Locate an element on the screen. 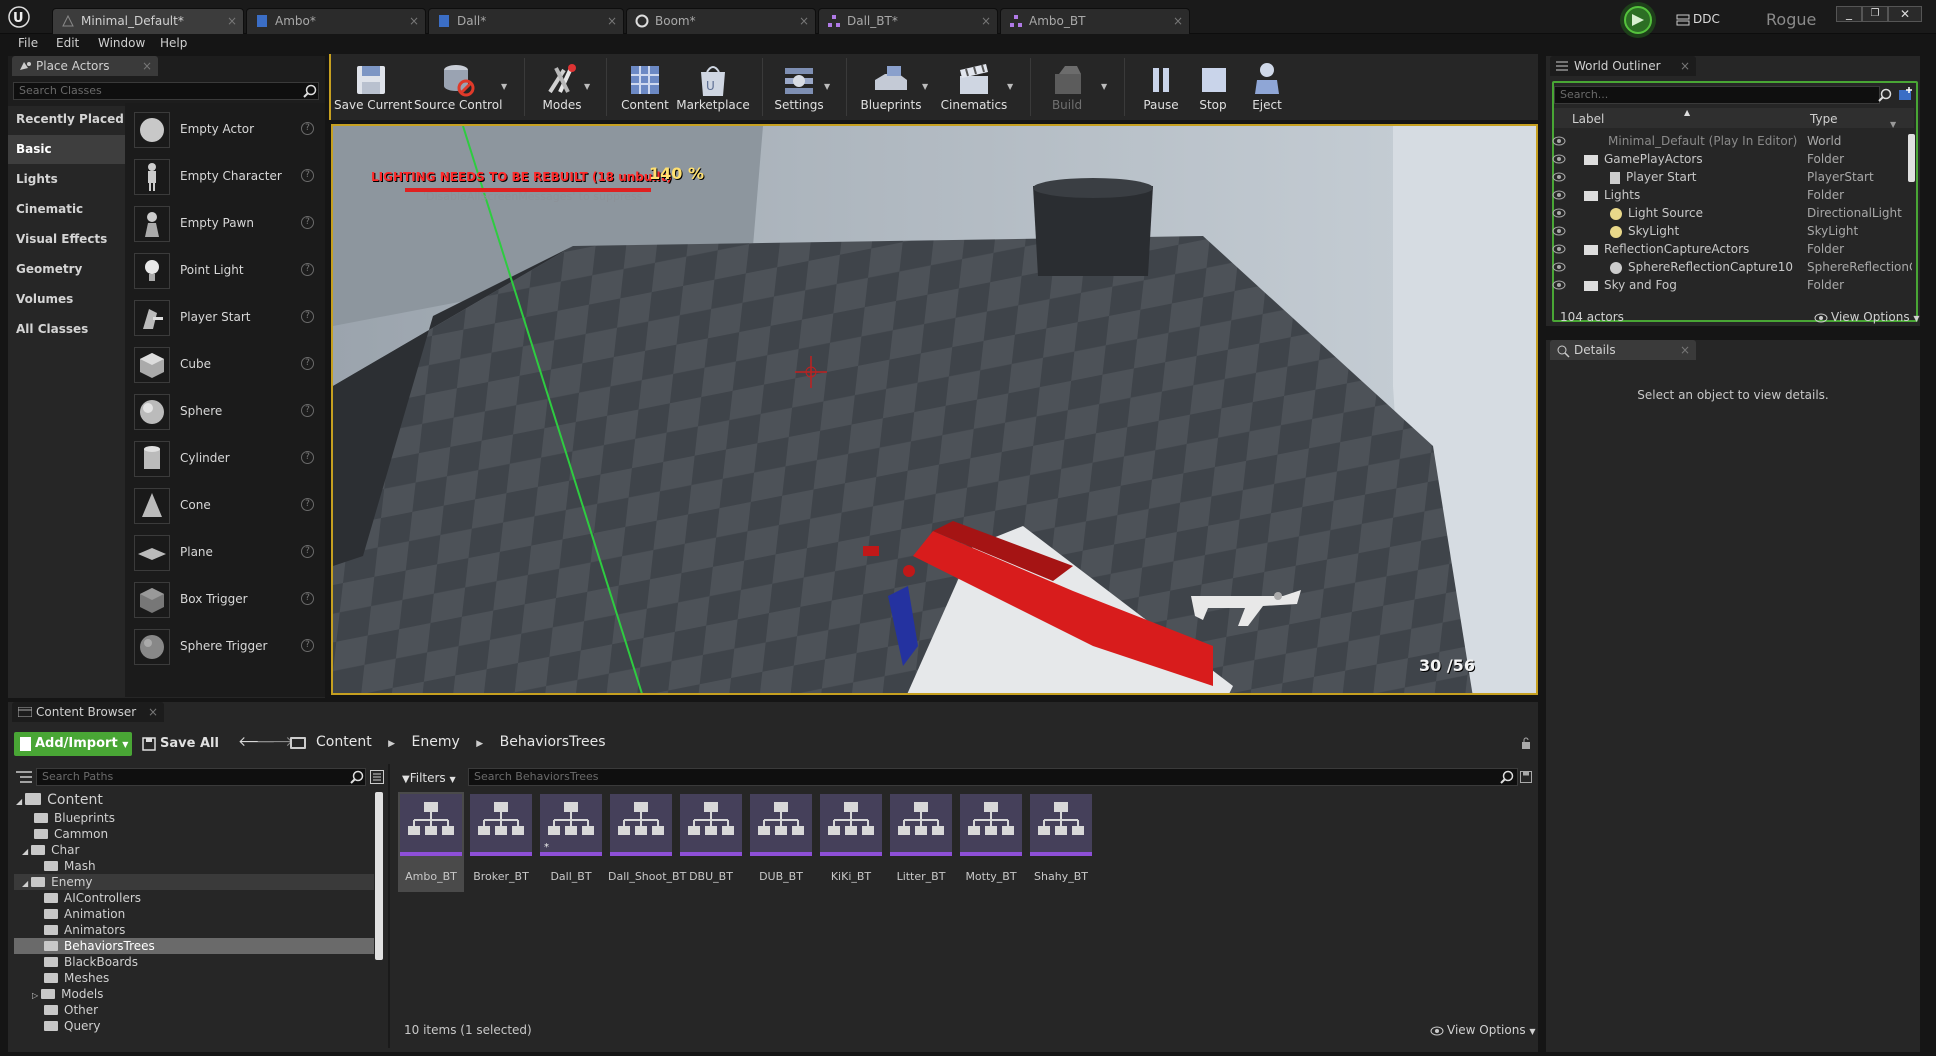 This screenshot has width=1936, height=1056. forward-arrow-icon: 🡒 is located at coordinates (275, 741).